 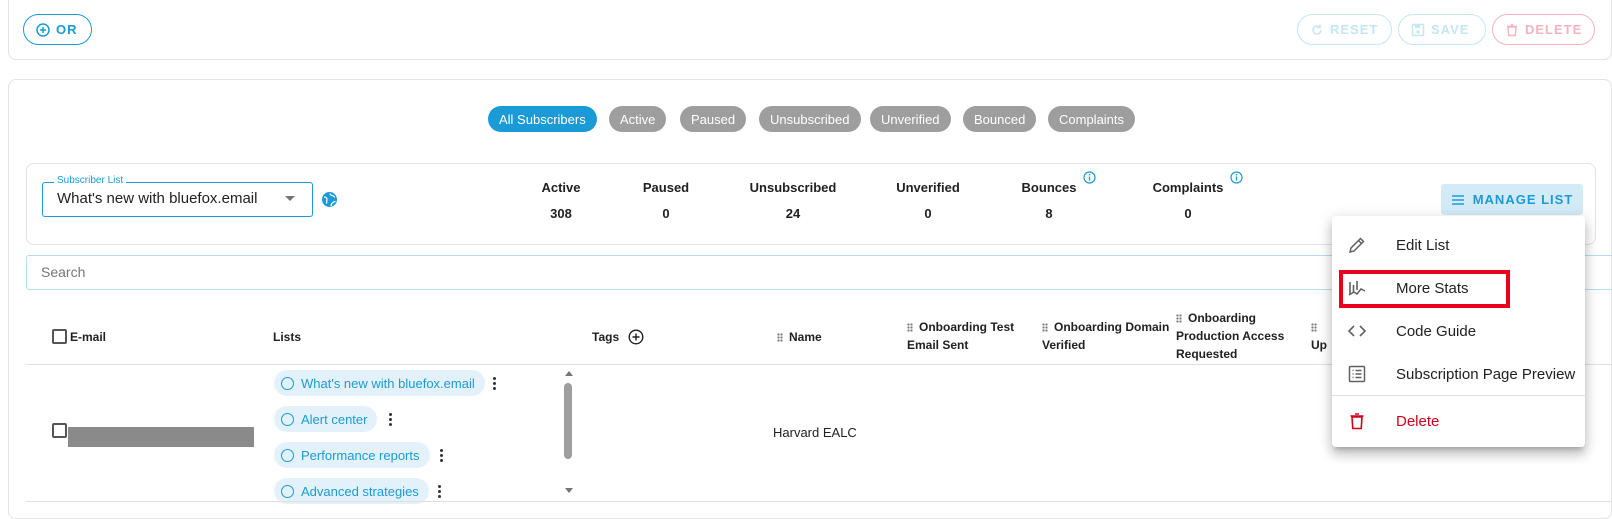 I want to click on manage-list-label: MANAGE LIST, so click(x=1523, y=199).